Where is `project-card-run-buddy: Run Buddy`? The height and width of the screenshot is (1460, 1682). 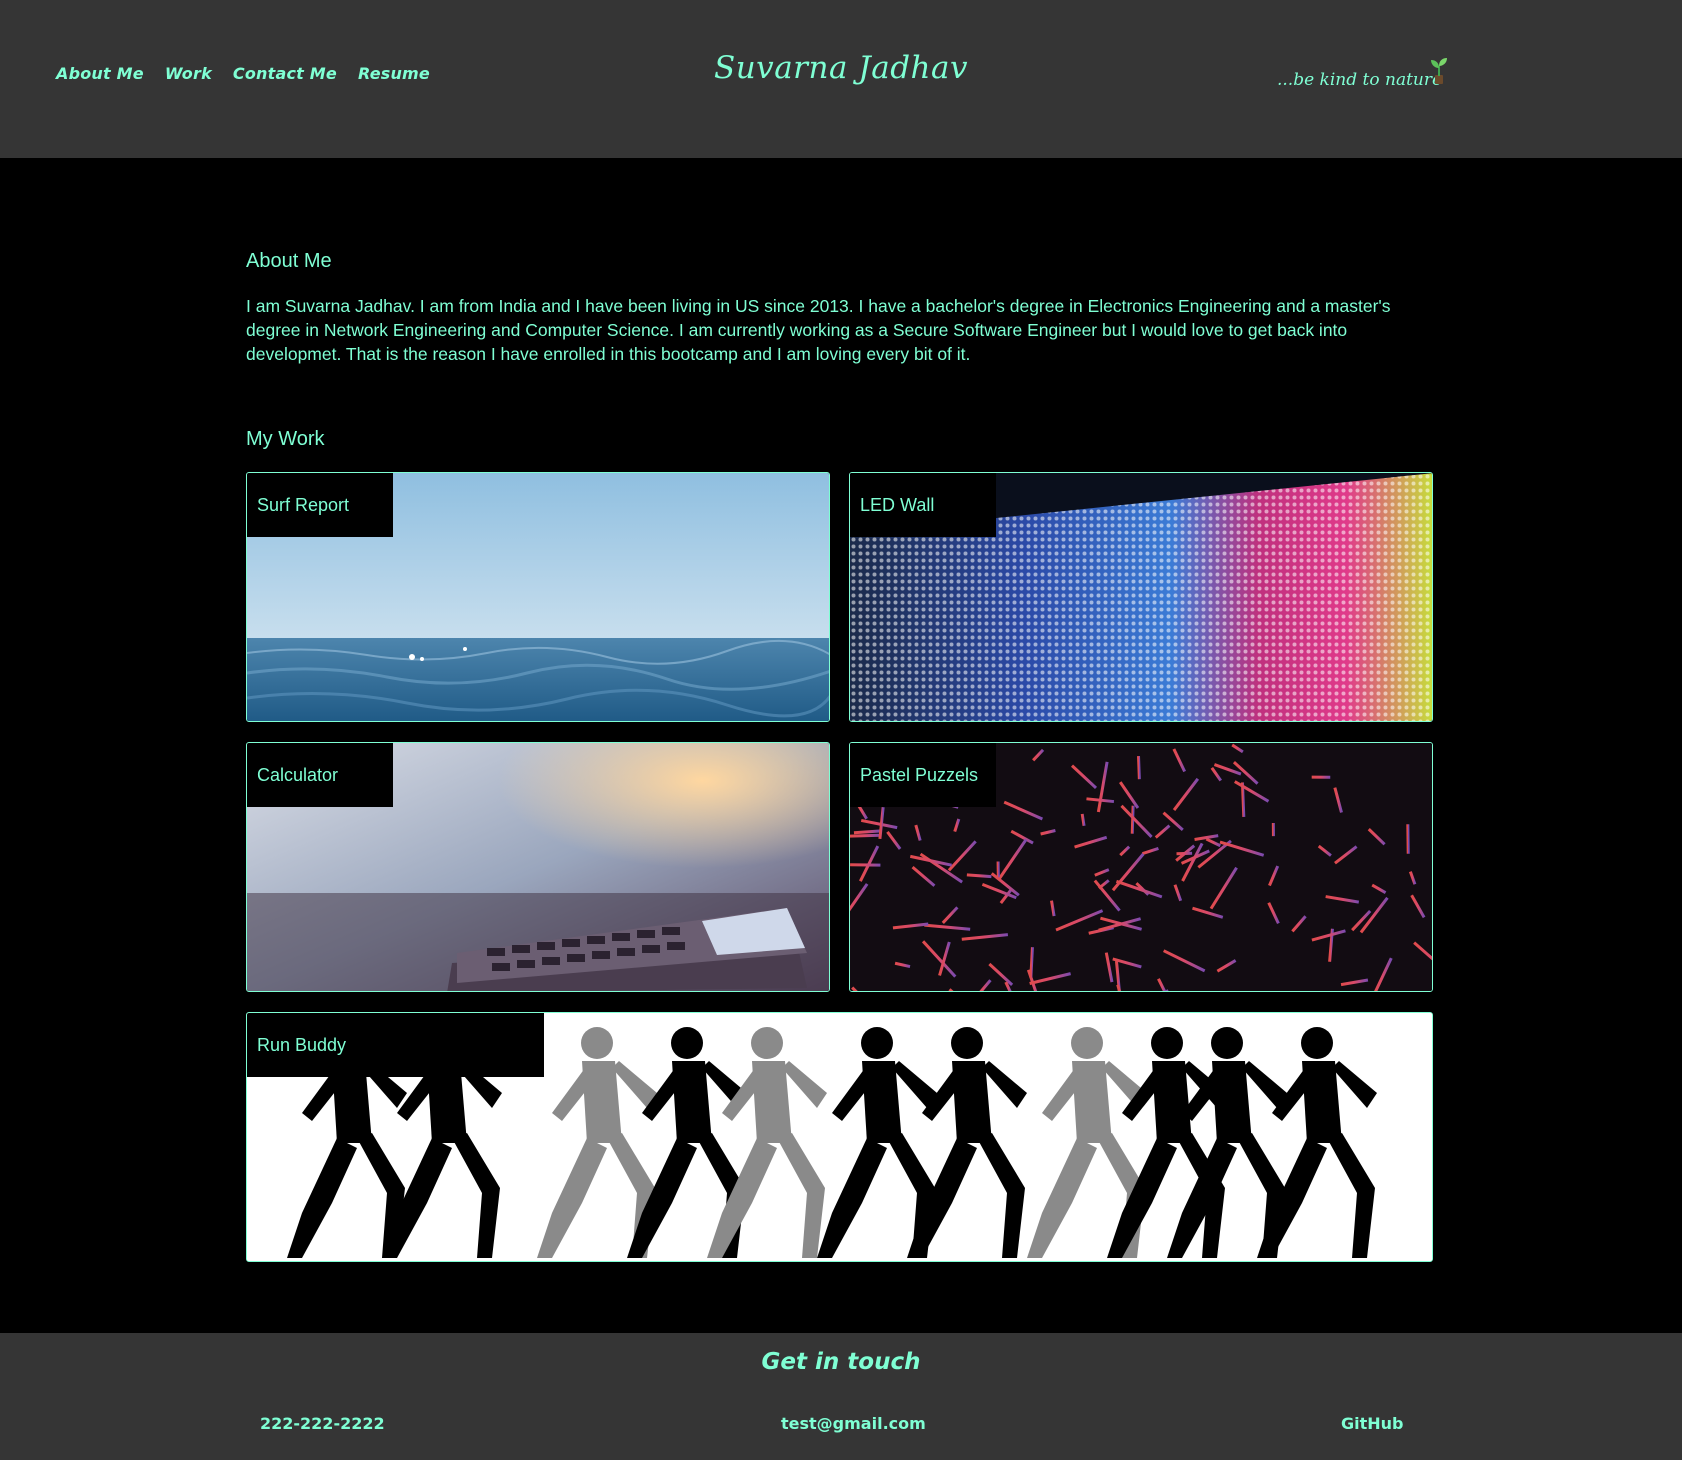 project-card-run-buddy: Run Buddy is located at coordinates (839, 1137).